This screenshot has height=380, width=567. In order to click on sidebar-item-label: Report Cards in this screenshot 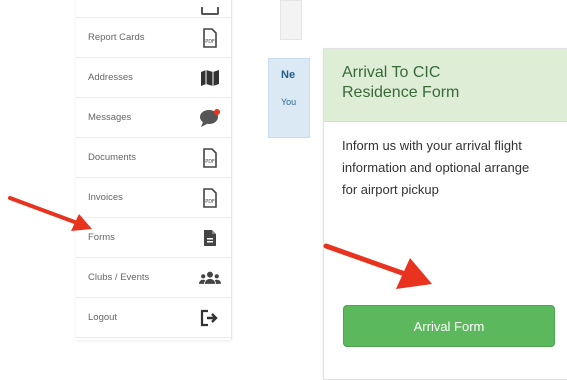, I will do `click(116, 37)`.